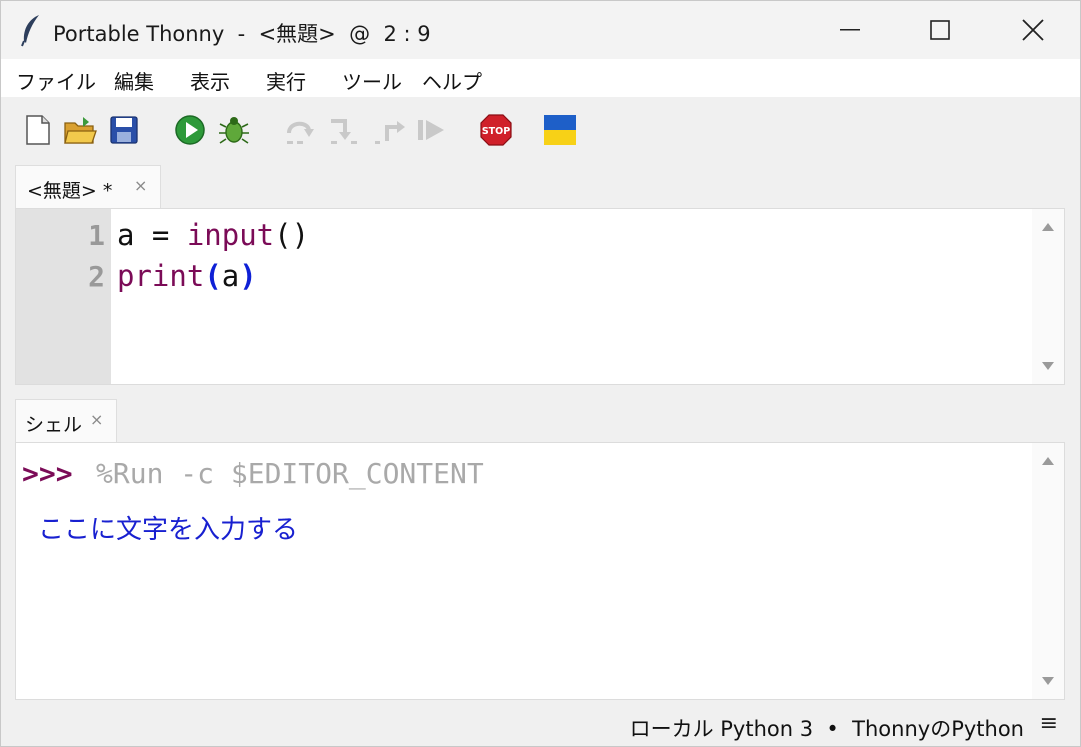  What do you see at coordinates (290, 473) in the screenshot?
I see `shell-command: %Run -c $EDITOR_CONTENT` at bounding box center [290, 473].